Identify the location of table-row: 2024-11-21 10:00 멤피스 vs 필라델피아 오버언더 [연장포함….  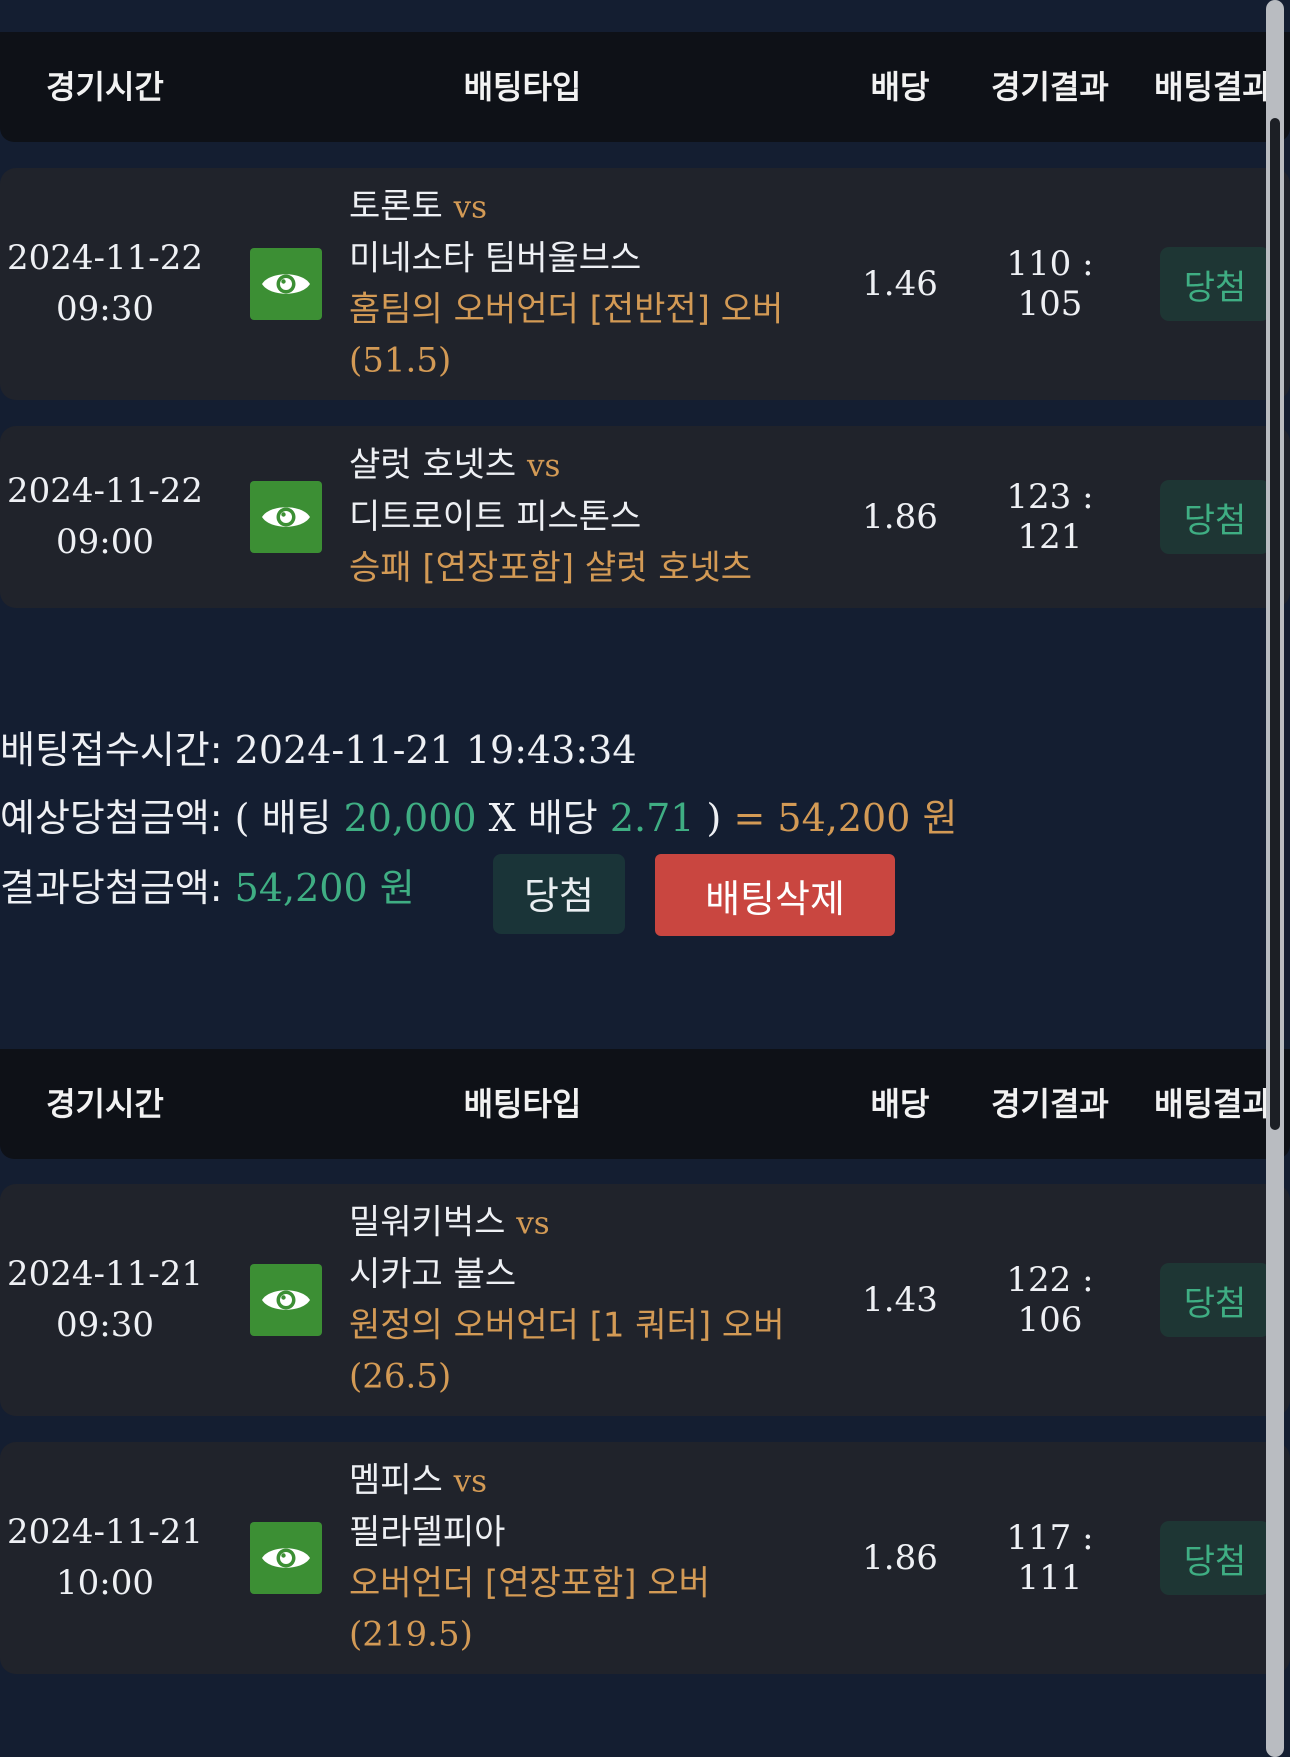
(645, 1558).